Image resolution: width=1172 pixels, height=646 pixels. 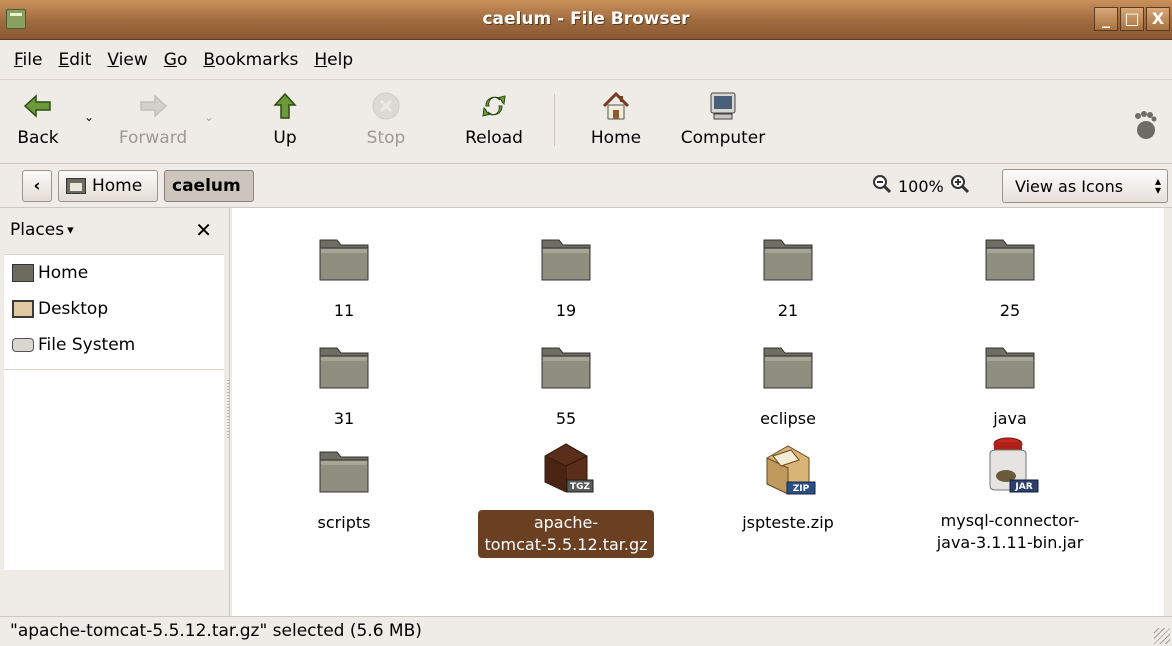 I want to click on svg-text: JAR, so click(x=1023, y=487).